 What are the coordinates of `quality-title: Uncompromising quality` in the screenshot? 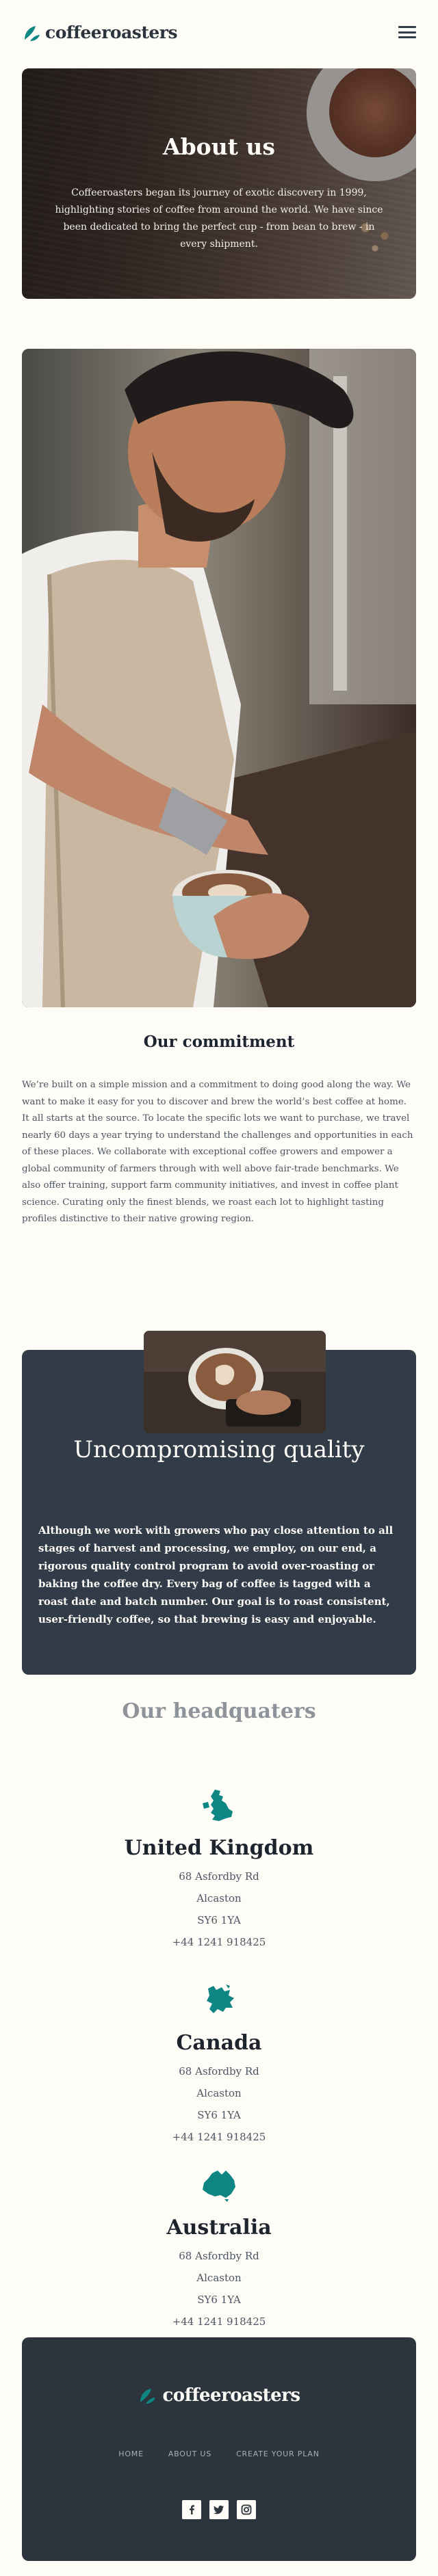 It's located at (219, 1449).